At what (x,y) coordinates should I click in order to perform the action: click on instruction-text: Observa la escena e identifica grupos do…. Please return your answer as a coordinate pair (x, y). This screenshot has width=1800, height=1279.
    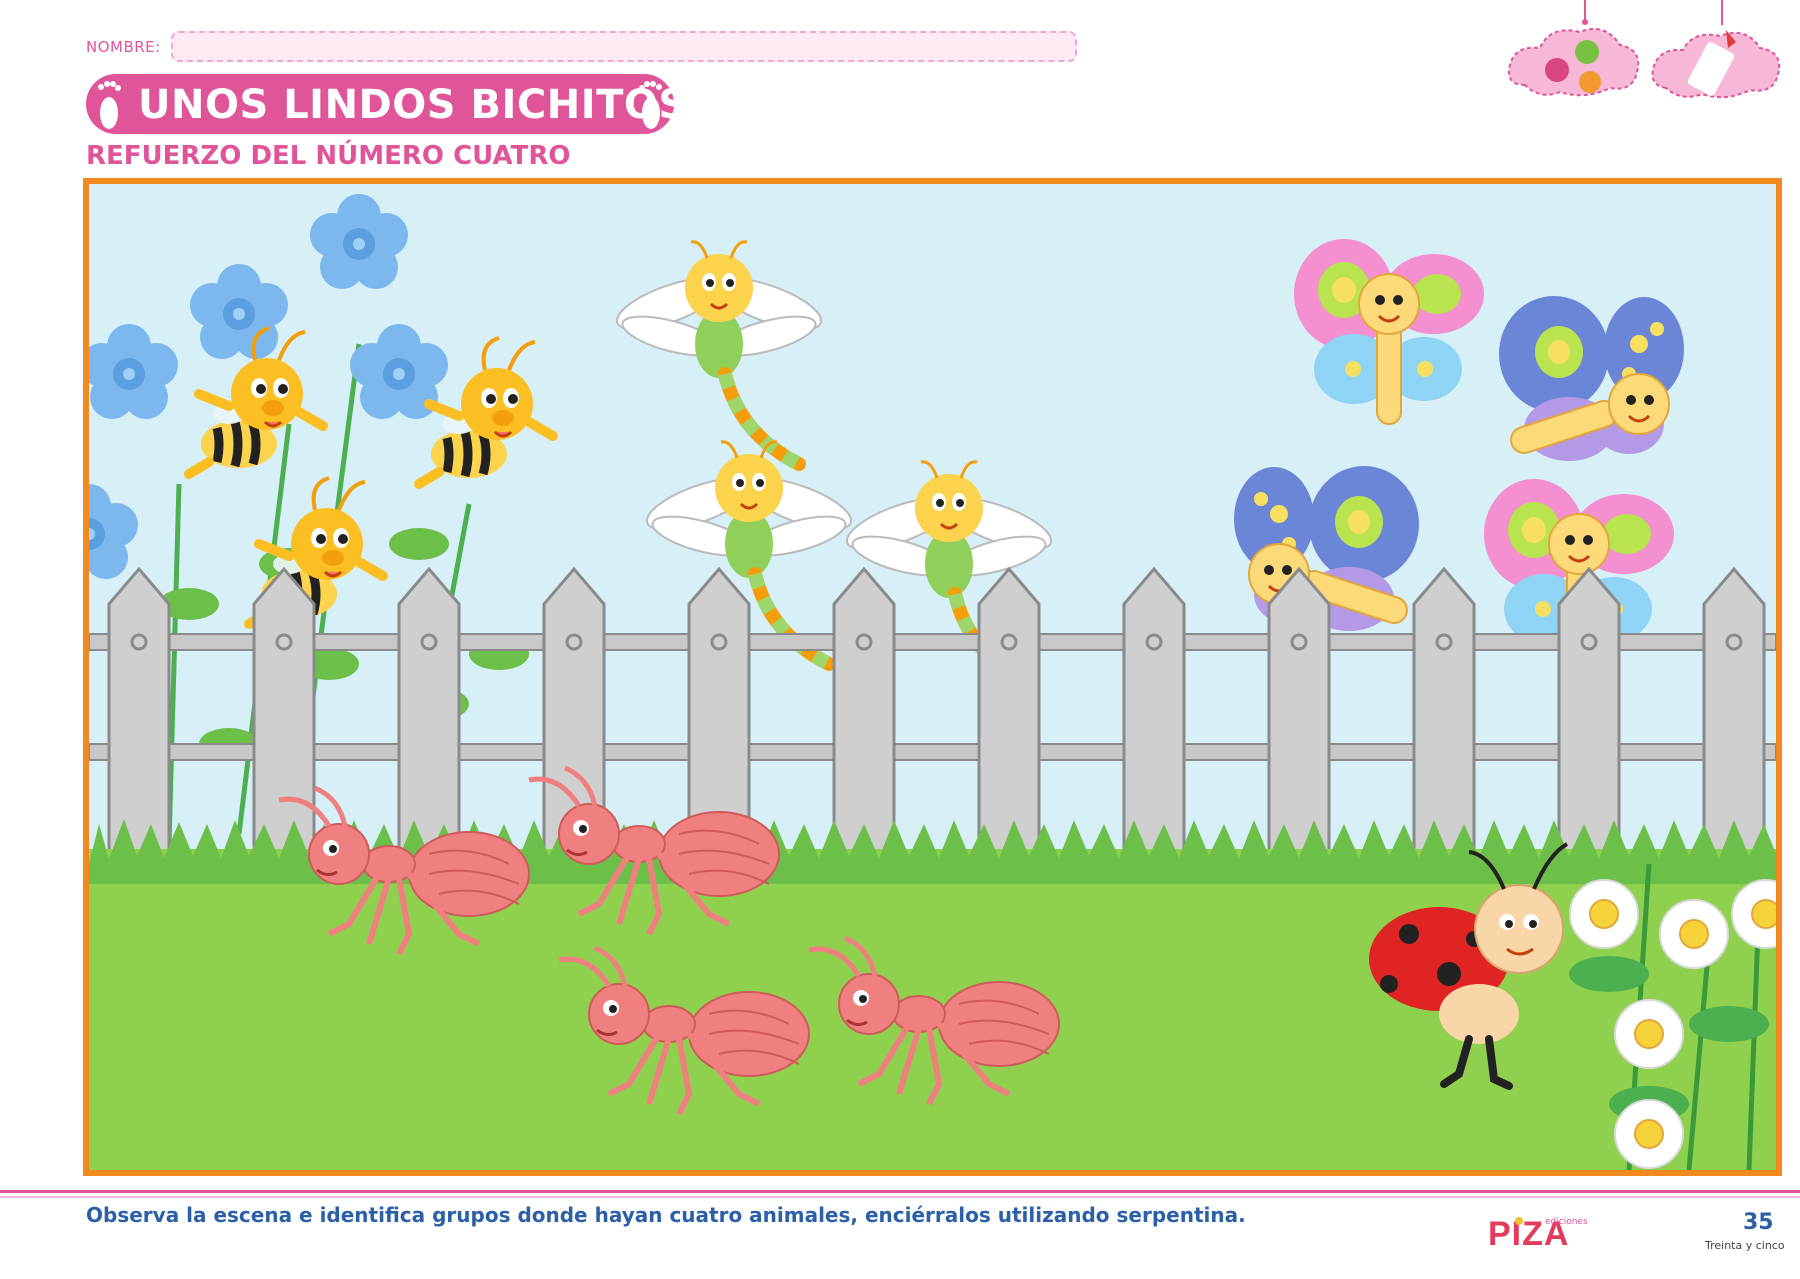
    Looking at the image, I should click on (666, 1215).